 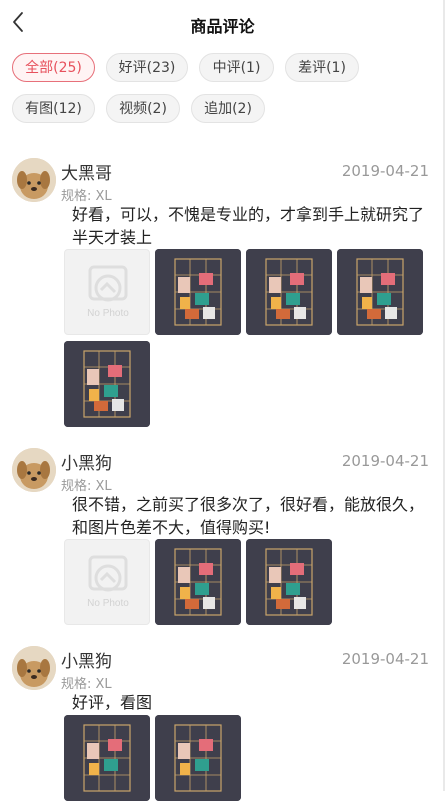 I want to click on review-text: 好评，看图, so click(x=112, y=702).